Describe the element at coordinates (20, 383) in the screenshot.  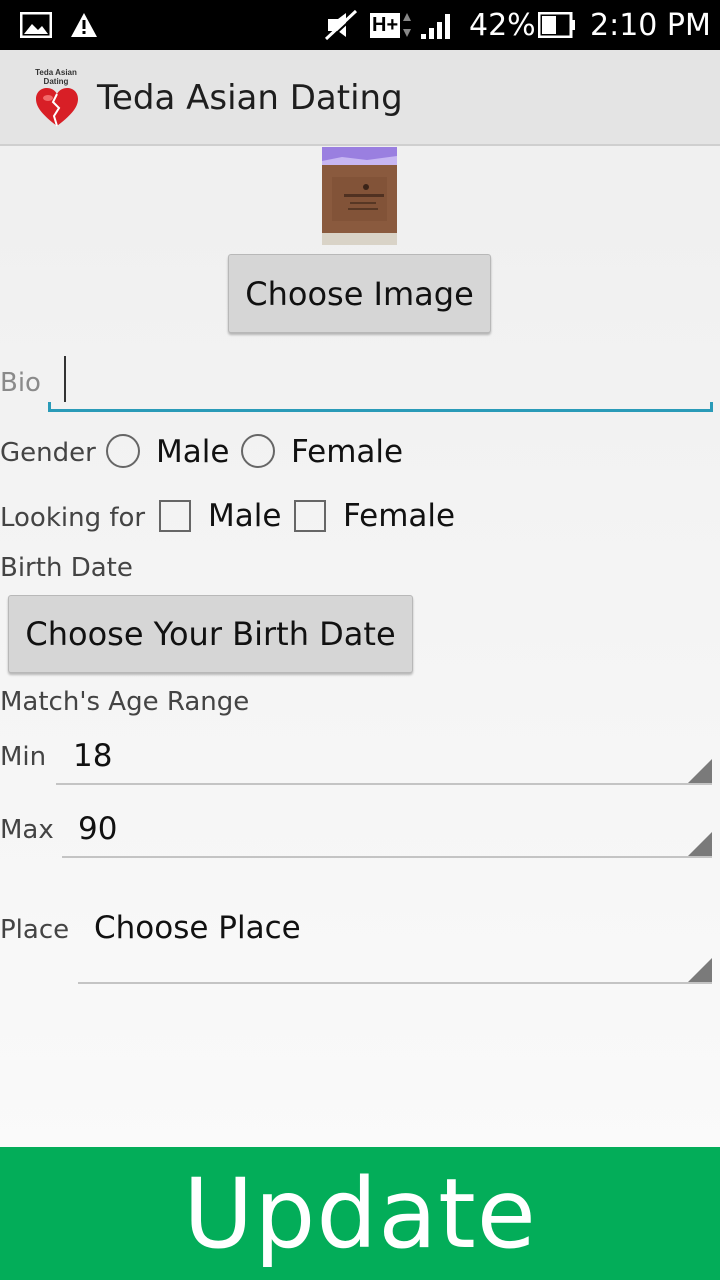
I see `bio-label: Bio` at that location.